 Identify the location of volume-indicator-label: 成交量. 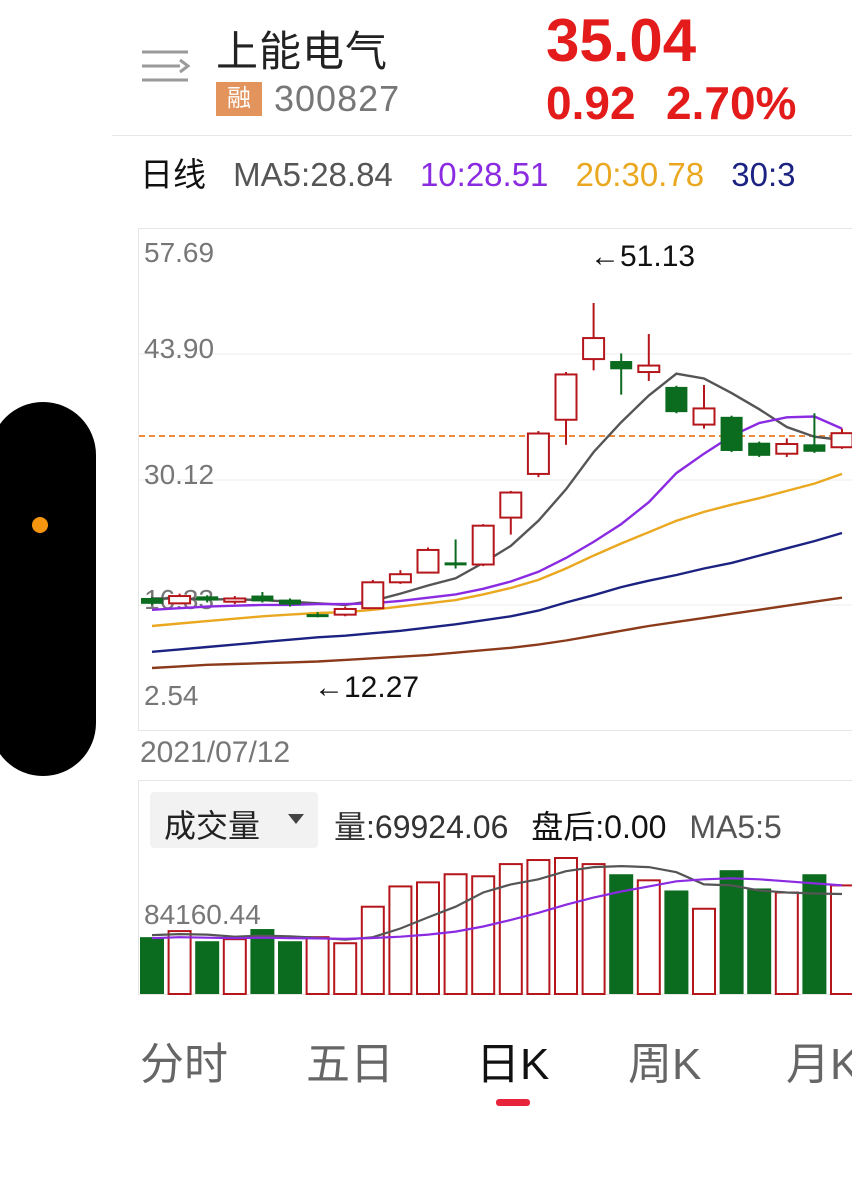
(212, 826).